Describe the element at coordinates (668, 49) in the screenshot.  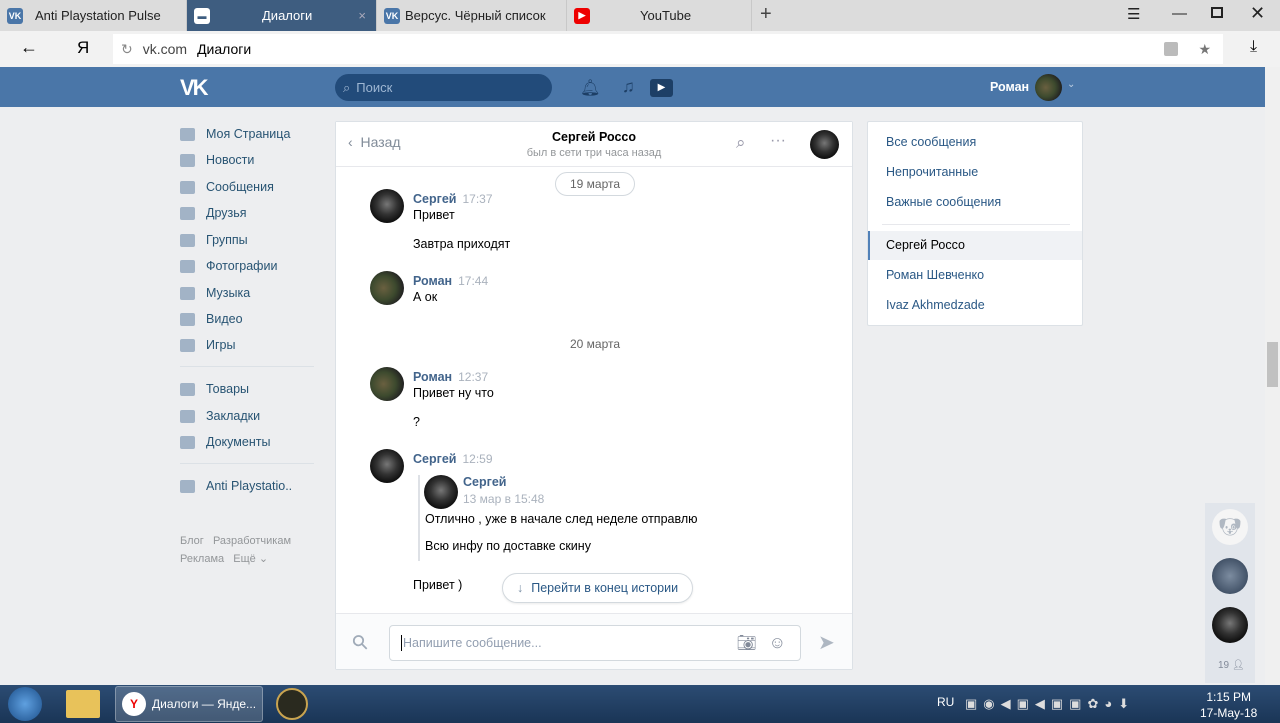
I see `url-field: ↻ vk.com Диалоги ★` at that location.